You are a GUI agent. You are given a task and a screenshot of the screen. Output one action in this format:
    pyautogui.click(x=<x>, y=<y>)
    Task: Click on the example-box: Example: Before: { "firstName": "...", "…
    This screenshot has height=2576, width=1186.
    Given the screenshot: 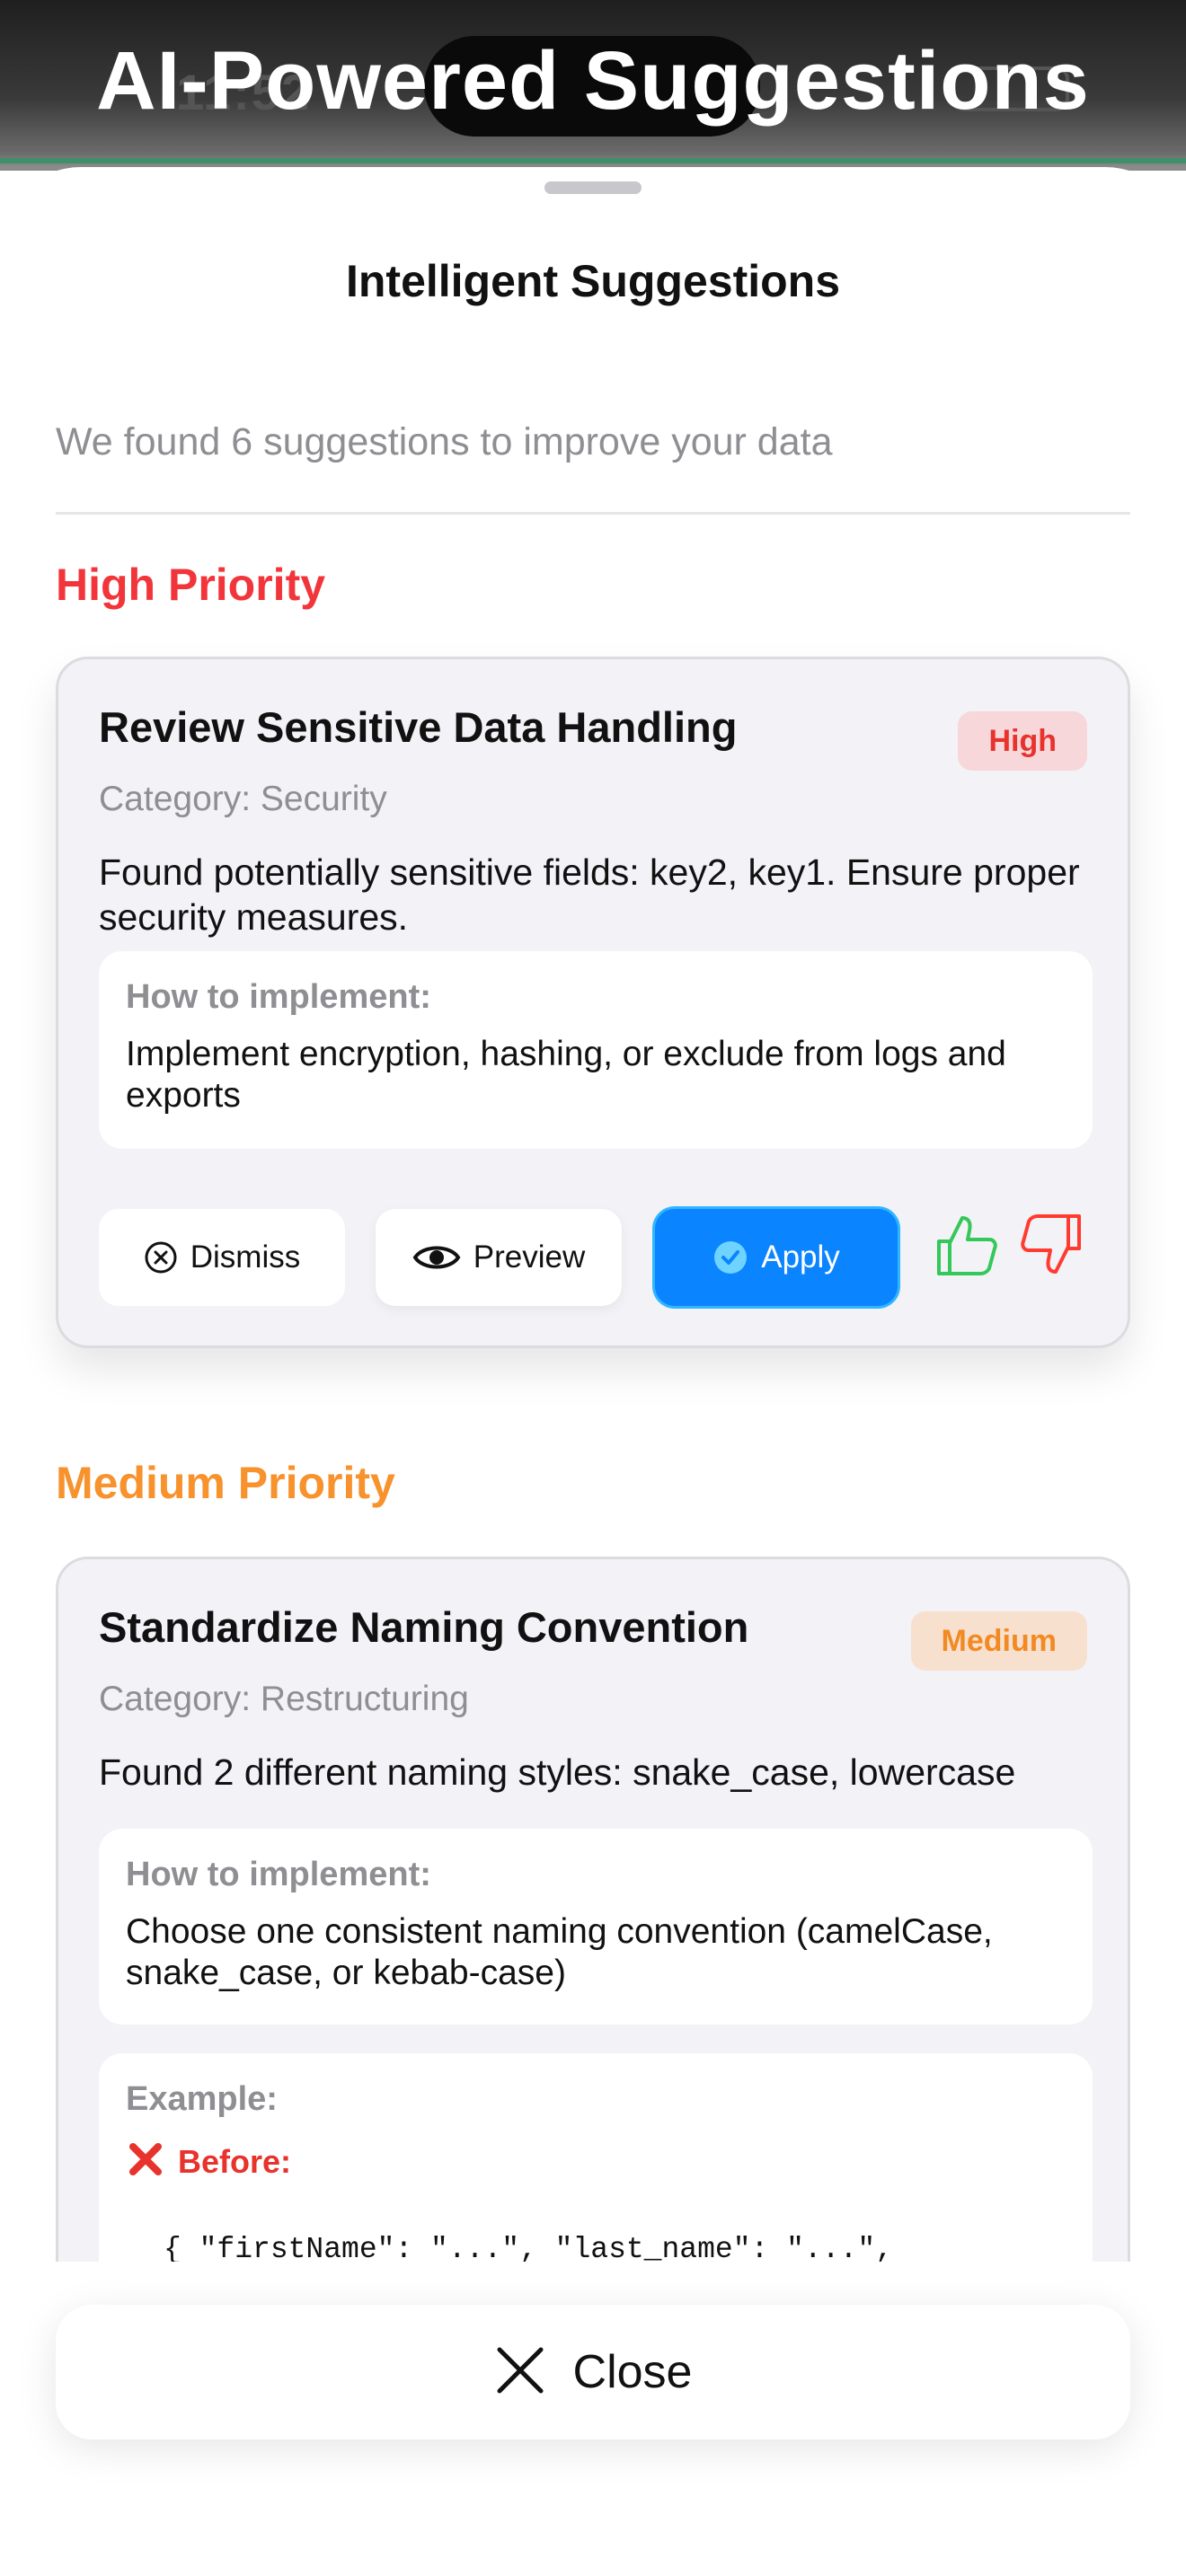 What is the action you would take?
    pyautogui.click(x=596, y=2157)
    